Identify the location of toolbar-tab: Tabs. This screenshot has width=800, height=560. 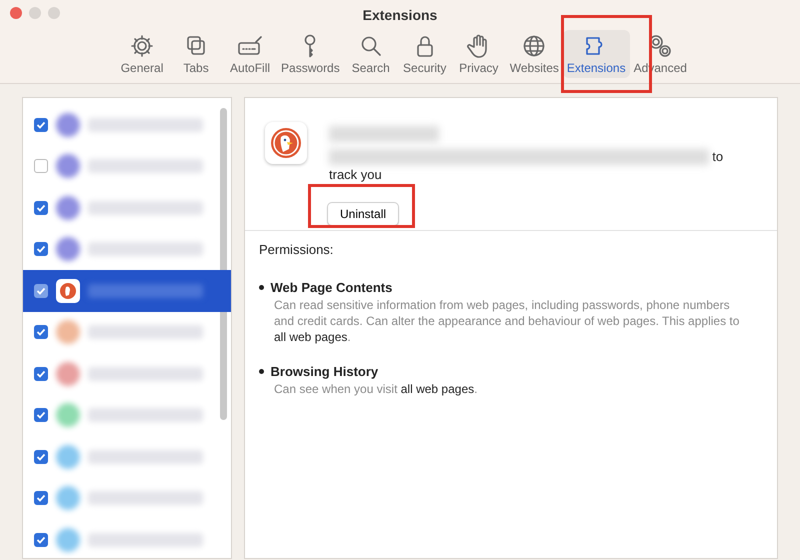
(196, 54).